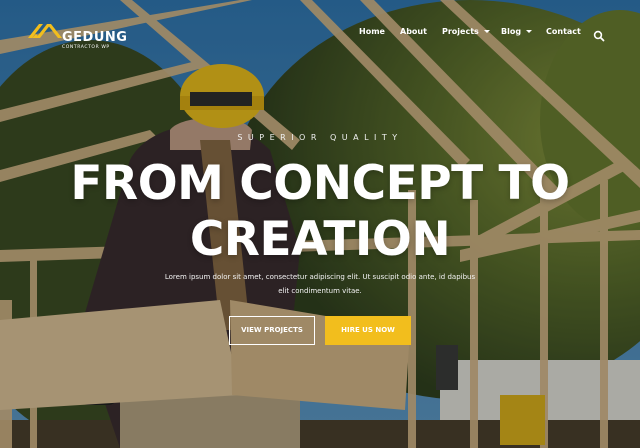 The height and width of the screenshot is (448, 640). Describe the element at coordinates (413, 32) in the screenshot. I see `nav-item-about: About` at that location.